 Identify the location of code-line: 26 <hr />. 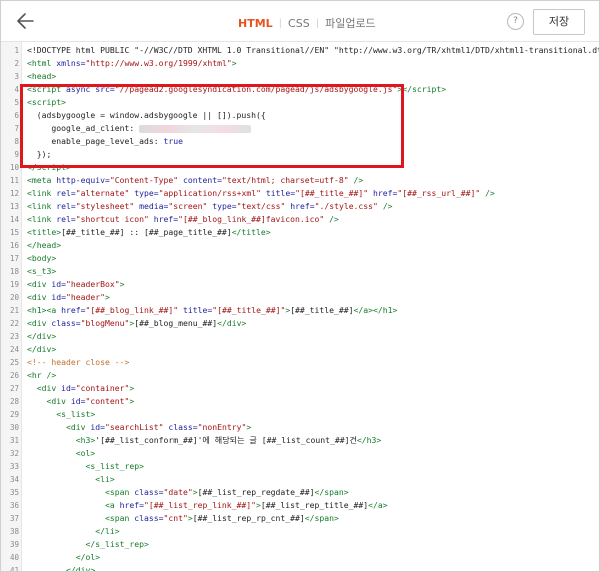
(300, 375).